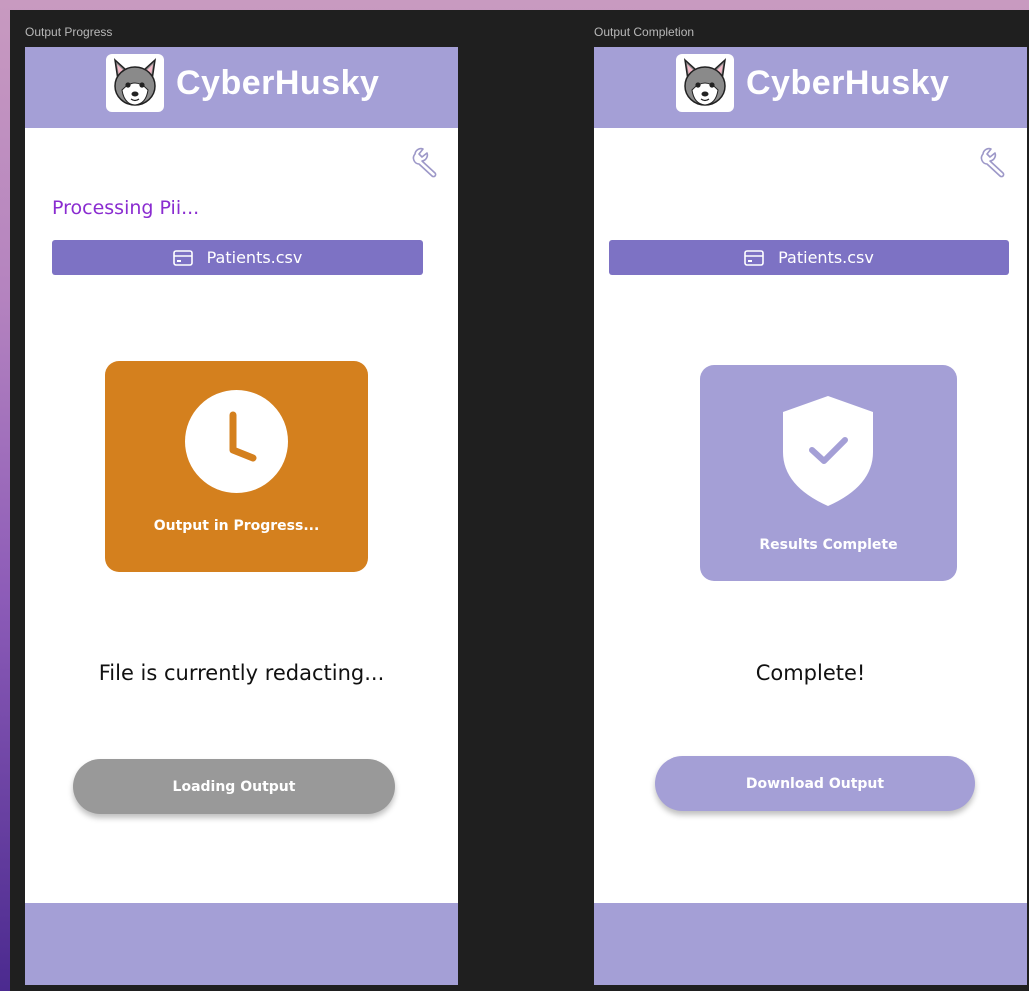  Describe the element at coordinates (644, 32) in the screenshot. I see `frame-label-completion: Output Completion` at that location.